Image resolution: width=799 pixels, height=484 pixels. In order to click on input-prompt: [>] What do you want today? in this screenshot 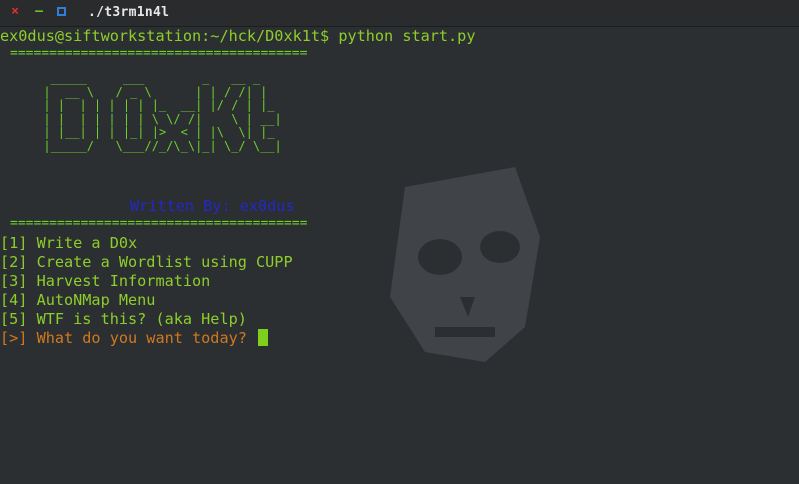, I will do `click(128, 338)`.